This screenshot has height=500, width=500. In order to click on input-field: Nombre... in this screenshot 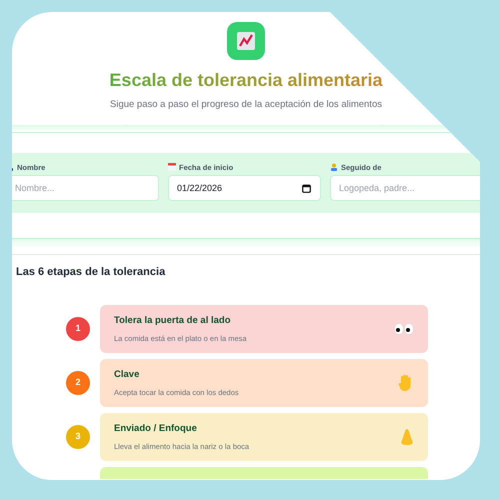, I will do `click(85, 188)`.